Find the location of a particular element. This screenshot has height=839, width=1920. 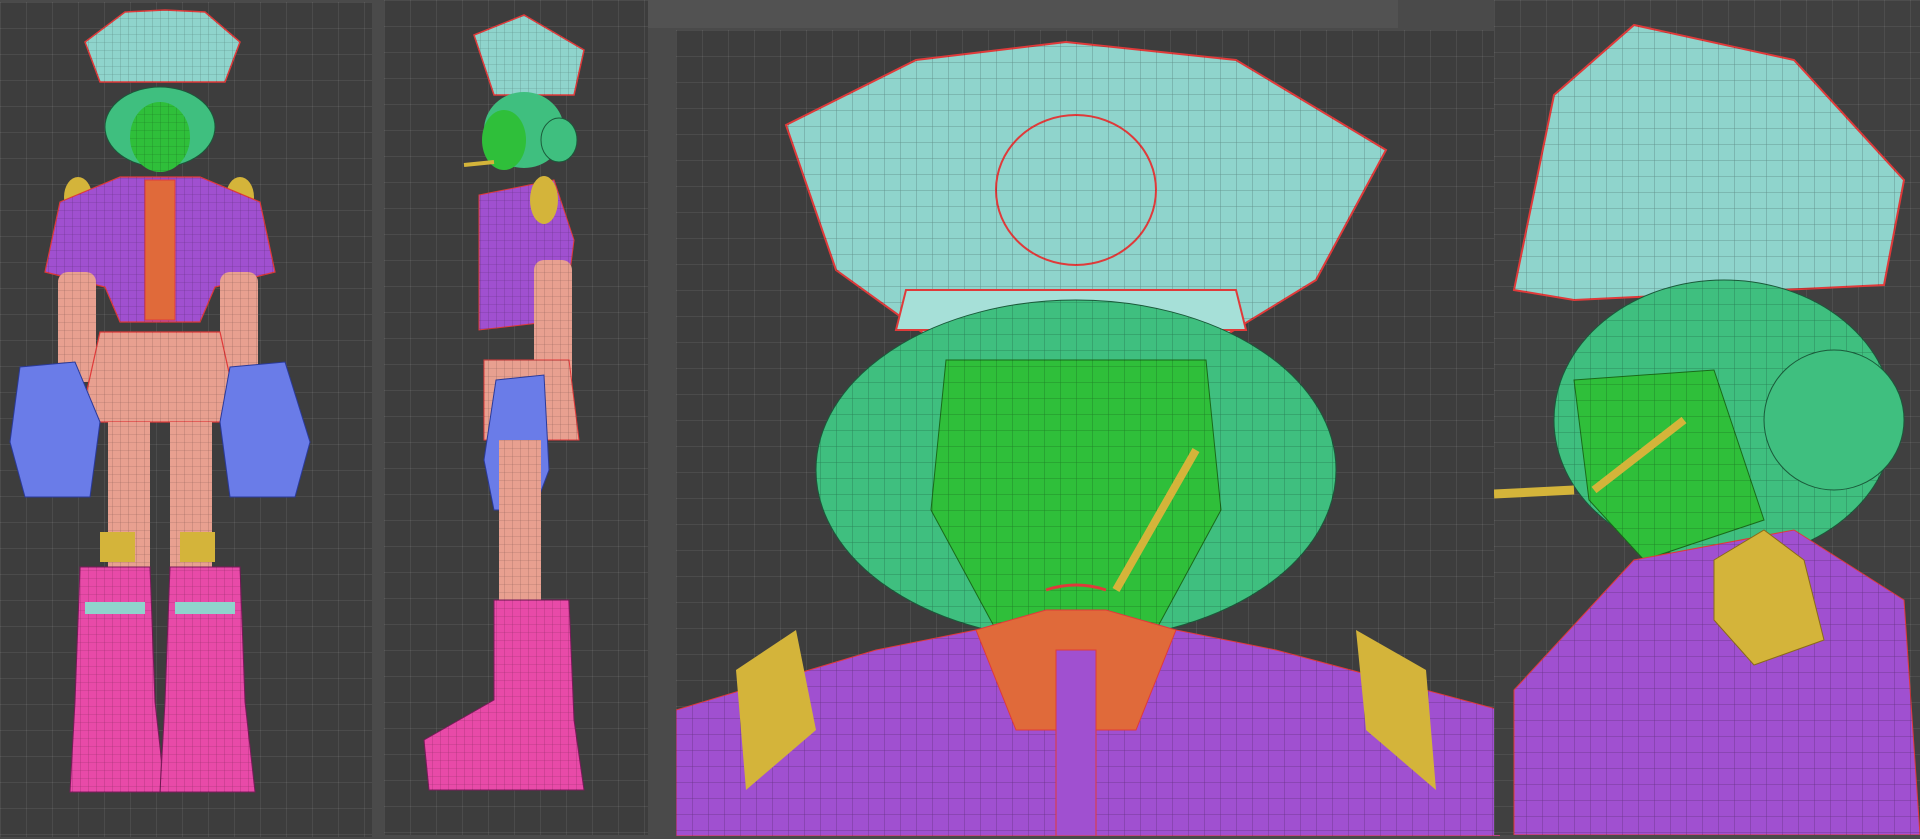

character-side-model is located at coordinates (504, 402).